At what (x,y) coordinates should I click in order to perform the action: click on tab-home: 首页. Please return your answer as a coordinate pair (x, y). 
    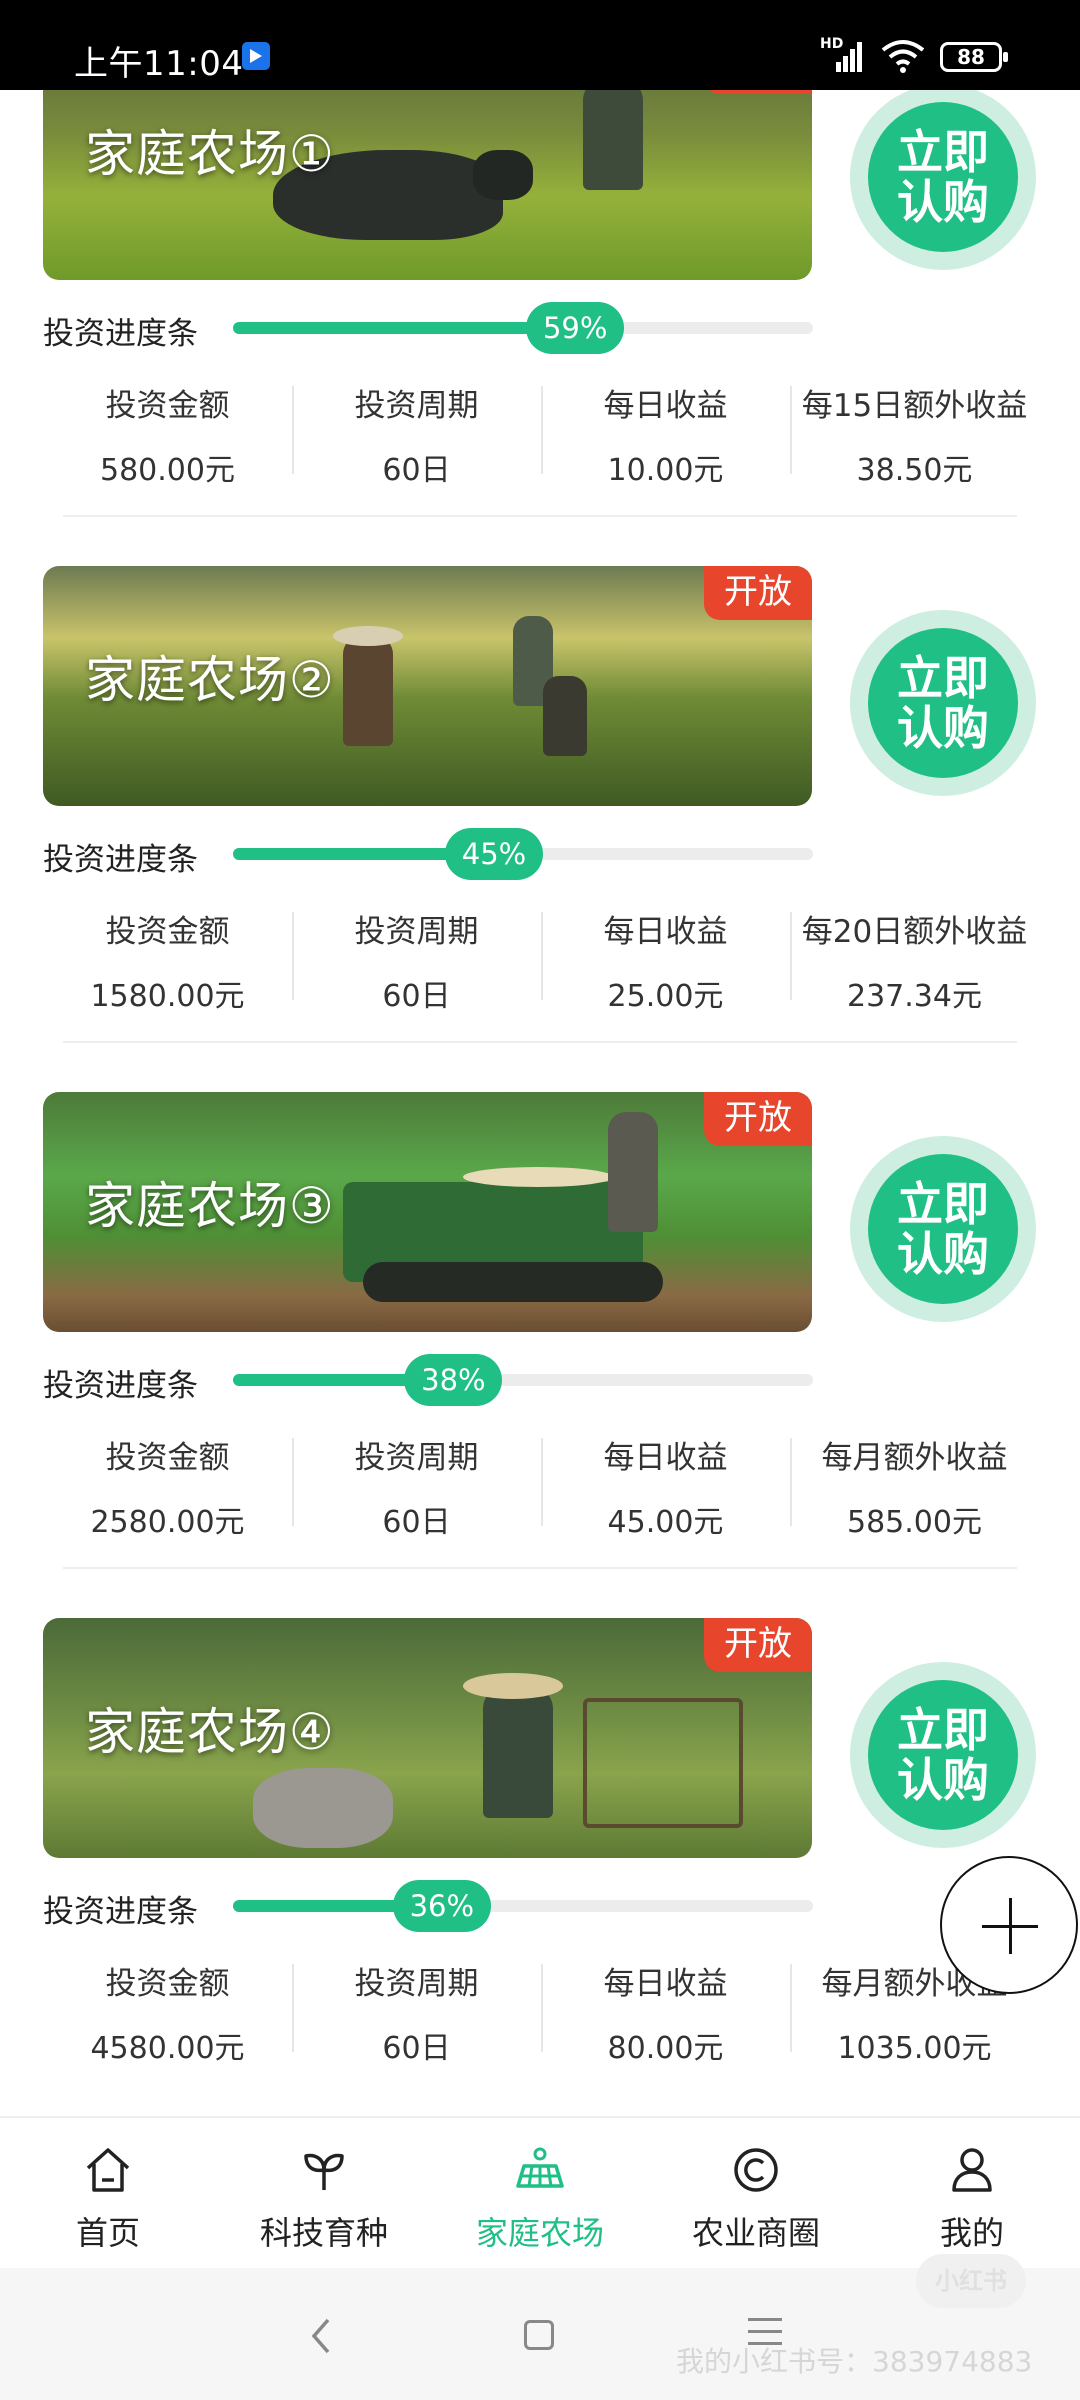
    Looking at the image, I should click on (108, 2193).